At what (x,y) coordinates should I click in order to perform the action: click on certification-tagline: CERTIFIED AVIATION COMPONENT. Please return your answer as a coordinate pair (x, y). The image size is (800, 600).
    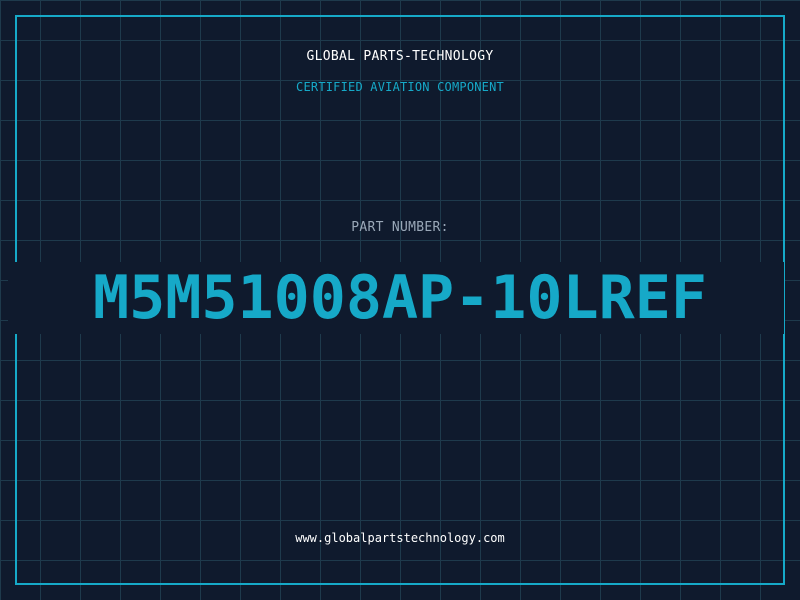
    Looking at the image, I should click on (400, 87).